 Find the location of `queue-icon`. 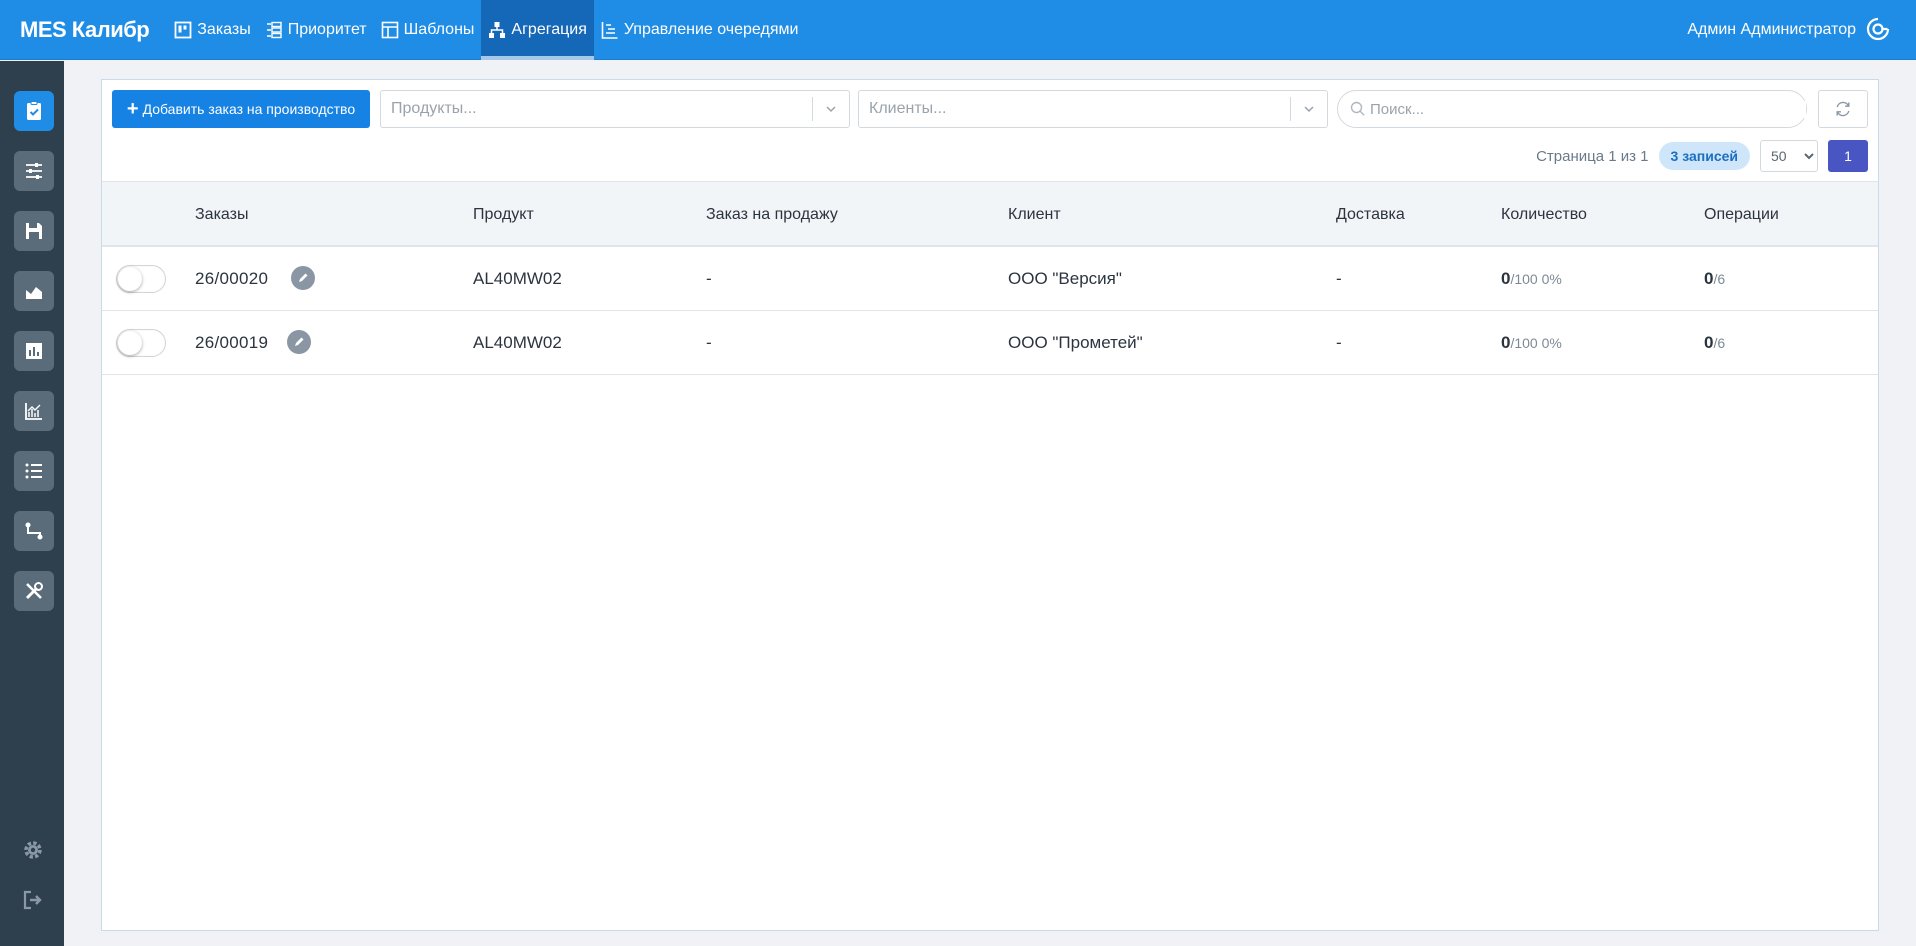

queue-icon is located at coordinates (609, 30).